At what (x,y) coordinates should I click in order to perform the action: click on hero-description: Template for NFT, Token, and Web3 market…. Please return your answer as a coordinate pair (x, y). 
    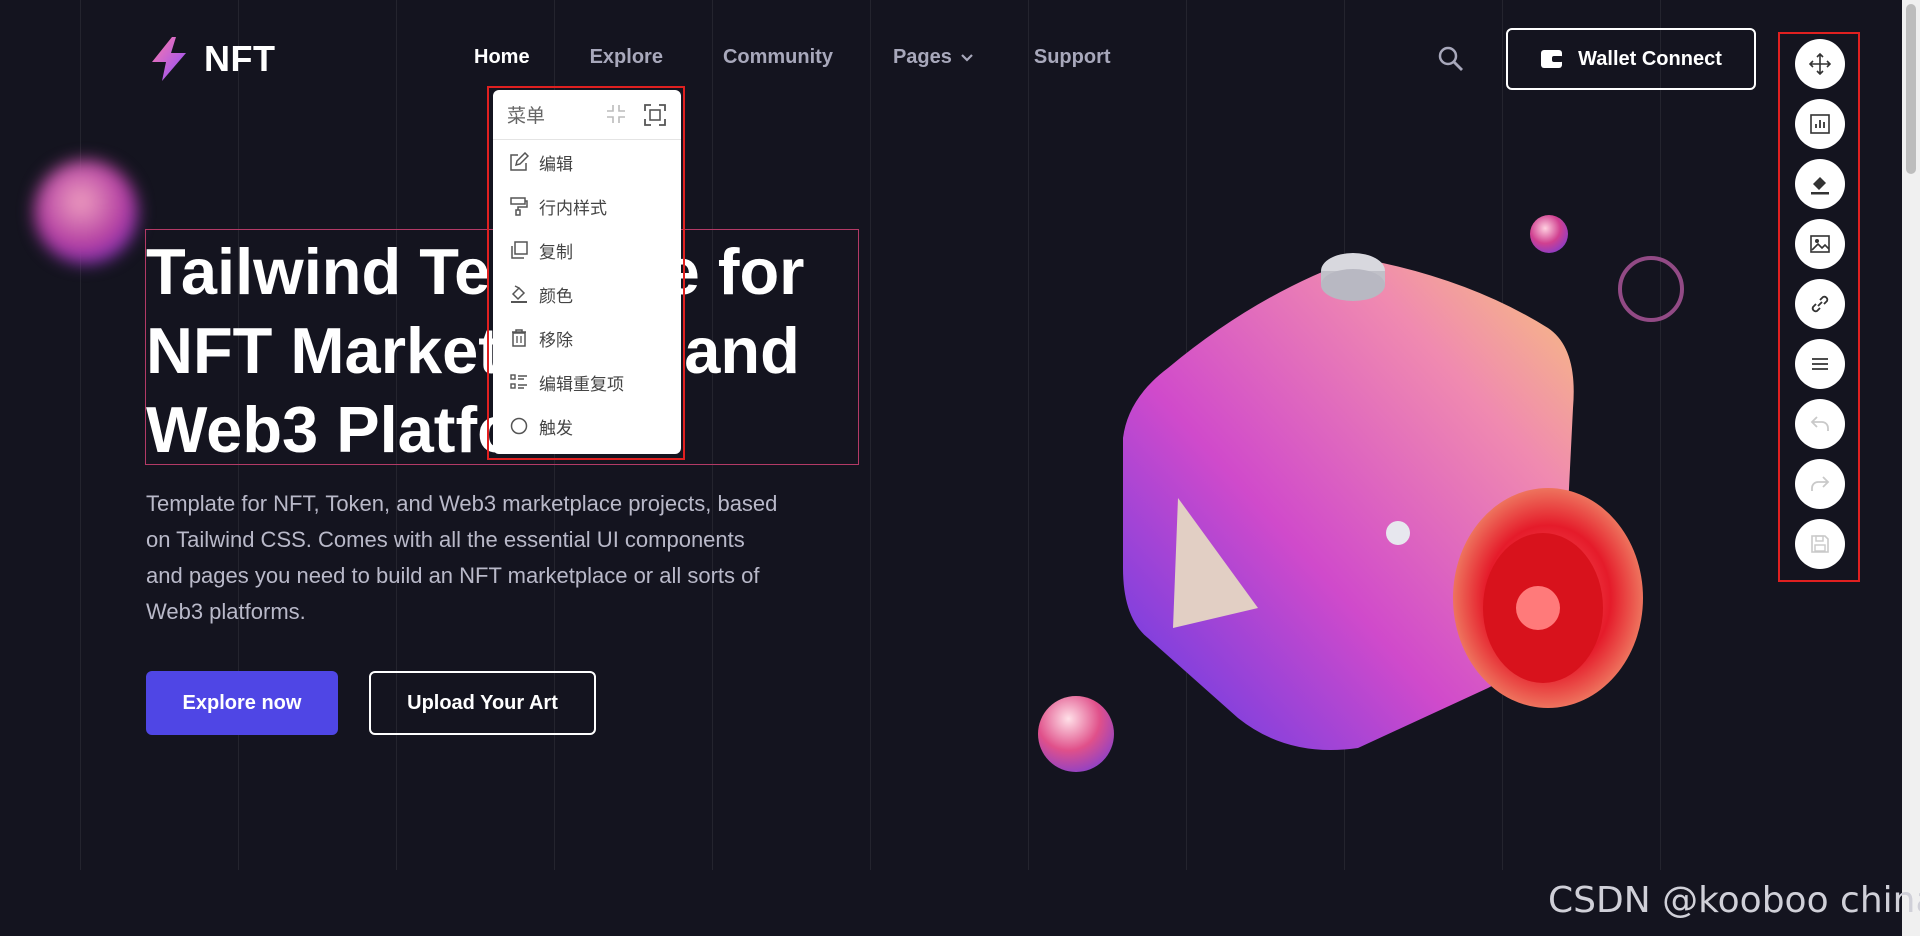
    Looking at the image, I should click on (462, 557).